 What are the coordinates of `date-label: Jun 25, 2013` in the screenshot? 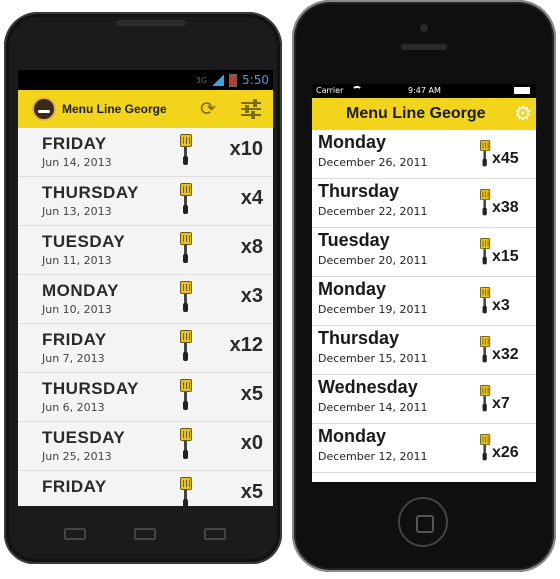 It's located at (77, 456).